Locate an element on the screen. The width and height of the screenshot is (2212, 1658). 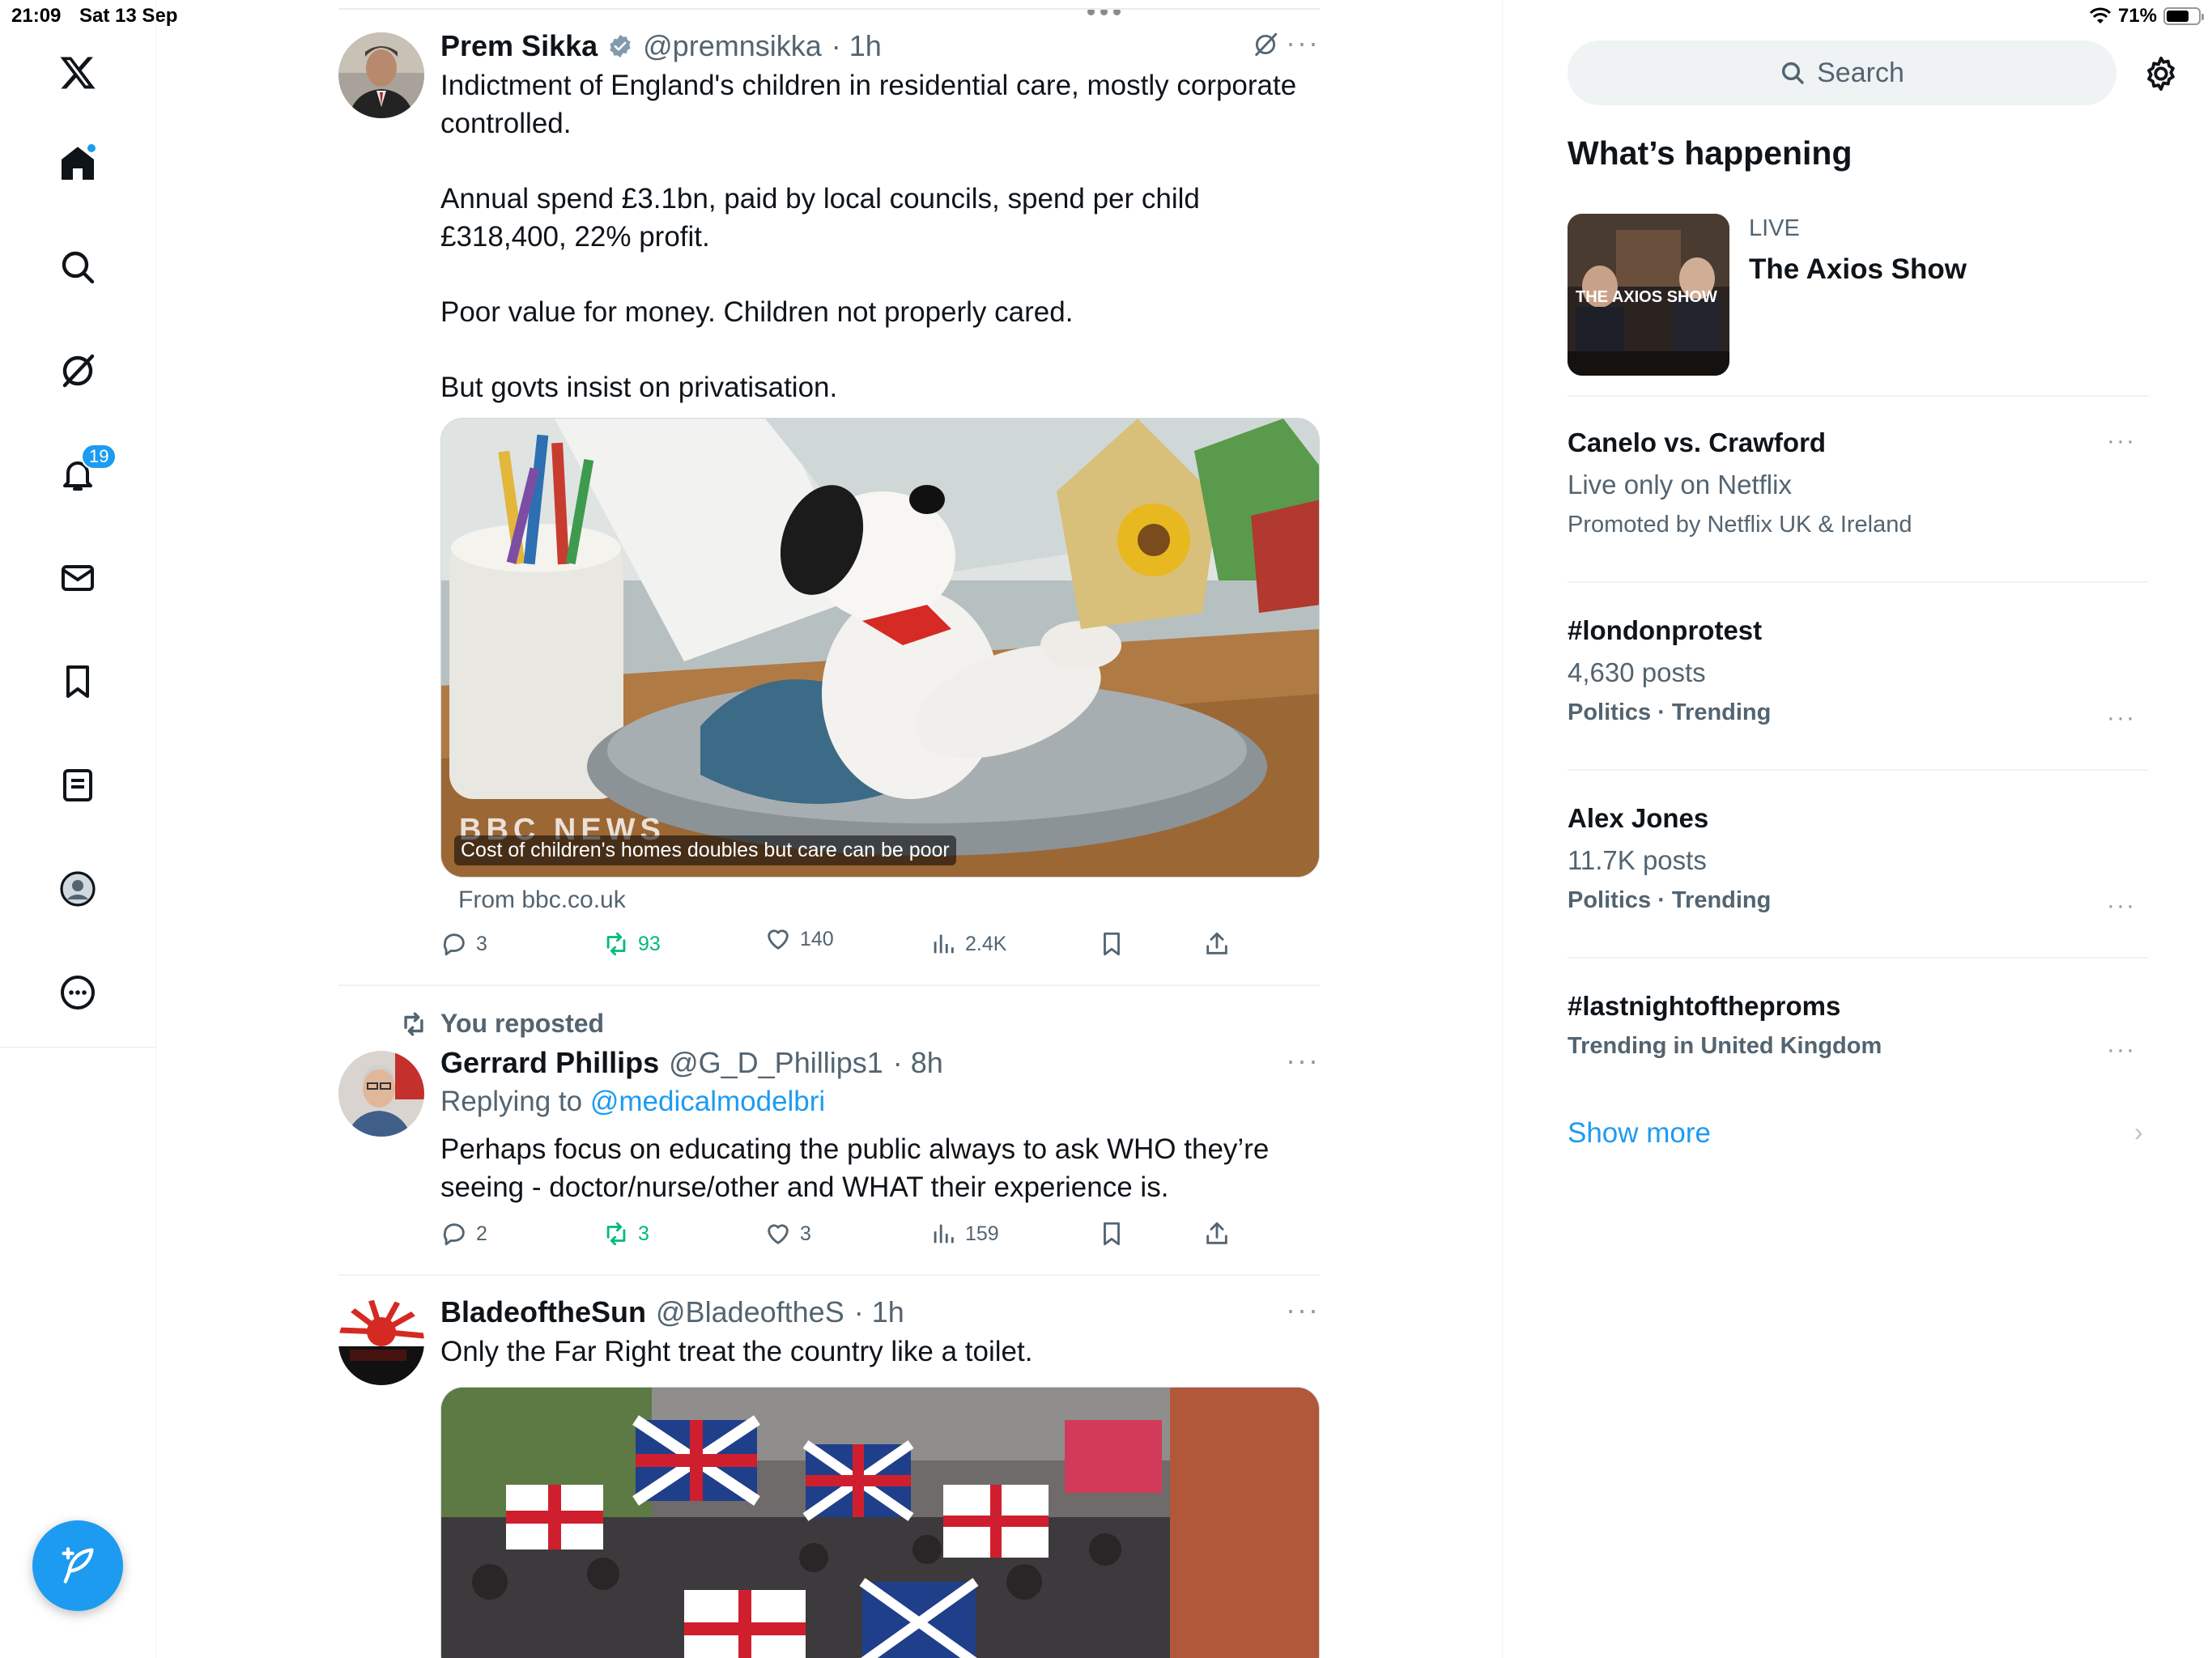
home-icon is located at coordinates (78, 163).